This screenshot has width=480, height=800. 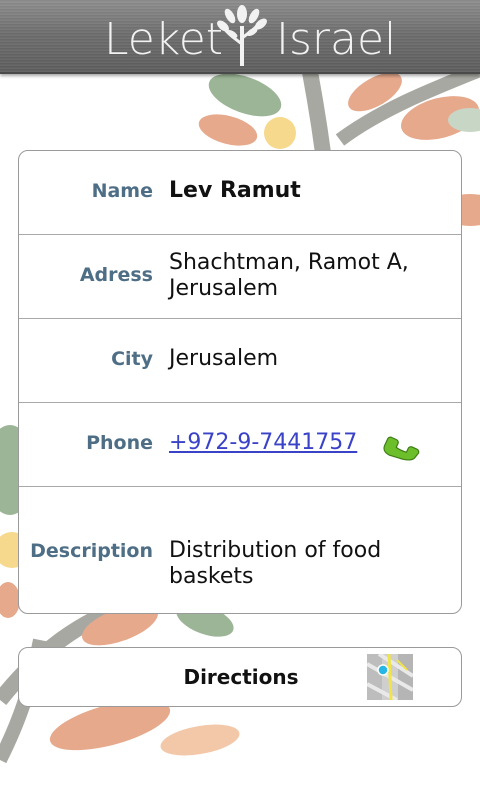 I want to click on phone-call-icon, so click(x=400, y=446).